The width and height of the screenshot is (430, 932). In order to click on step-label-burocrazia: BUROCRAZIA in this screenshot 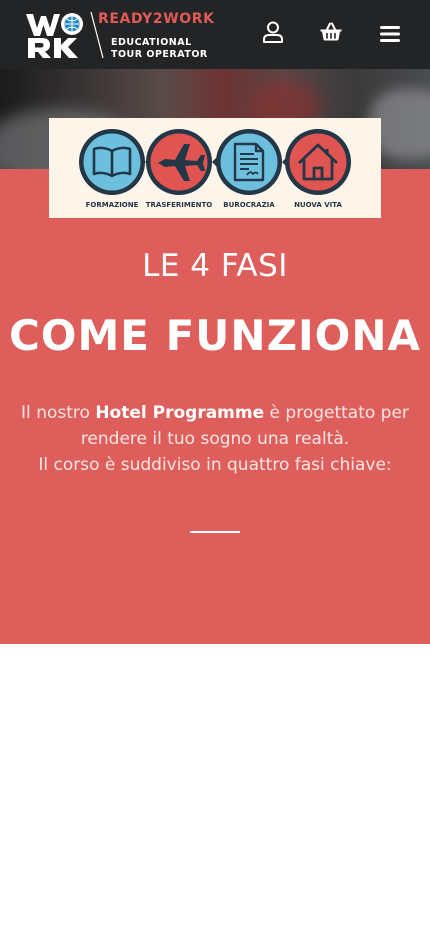, I will do `click(249, 205)`.